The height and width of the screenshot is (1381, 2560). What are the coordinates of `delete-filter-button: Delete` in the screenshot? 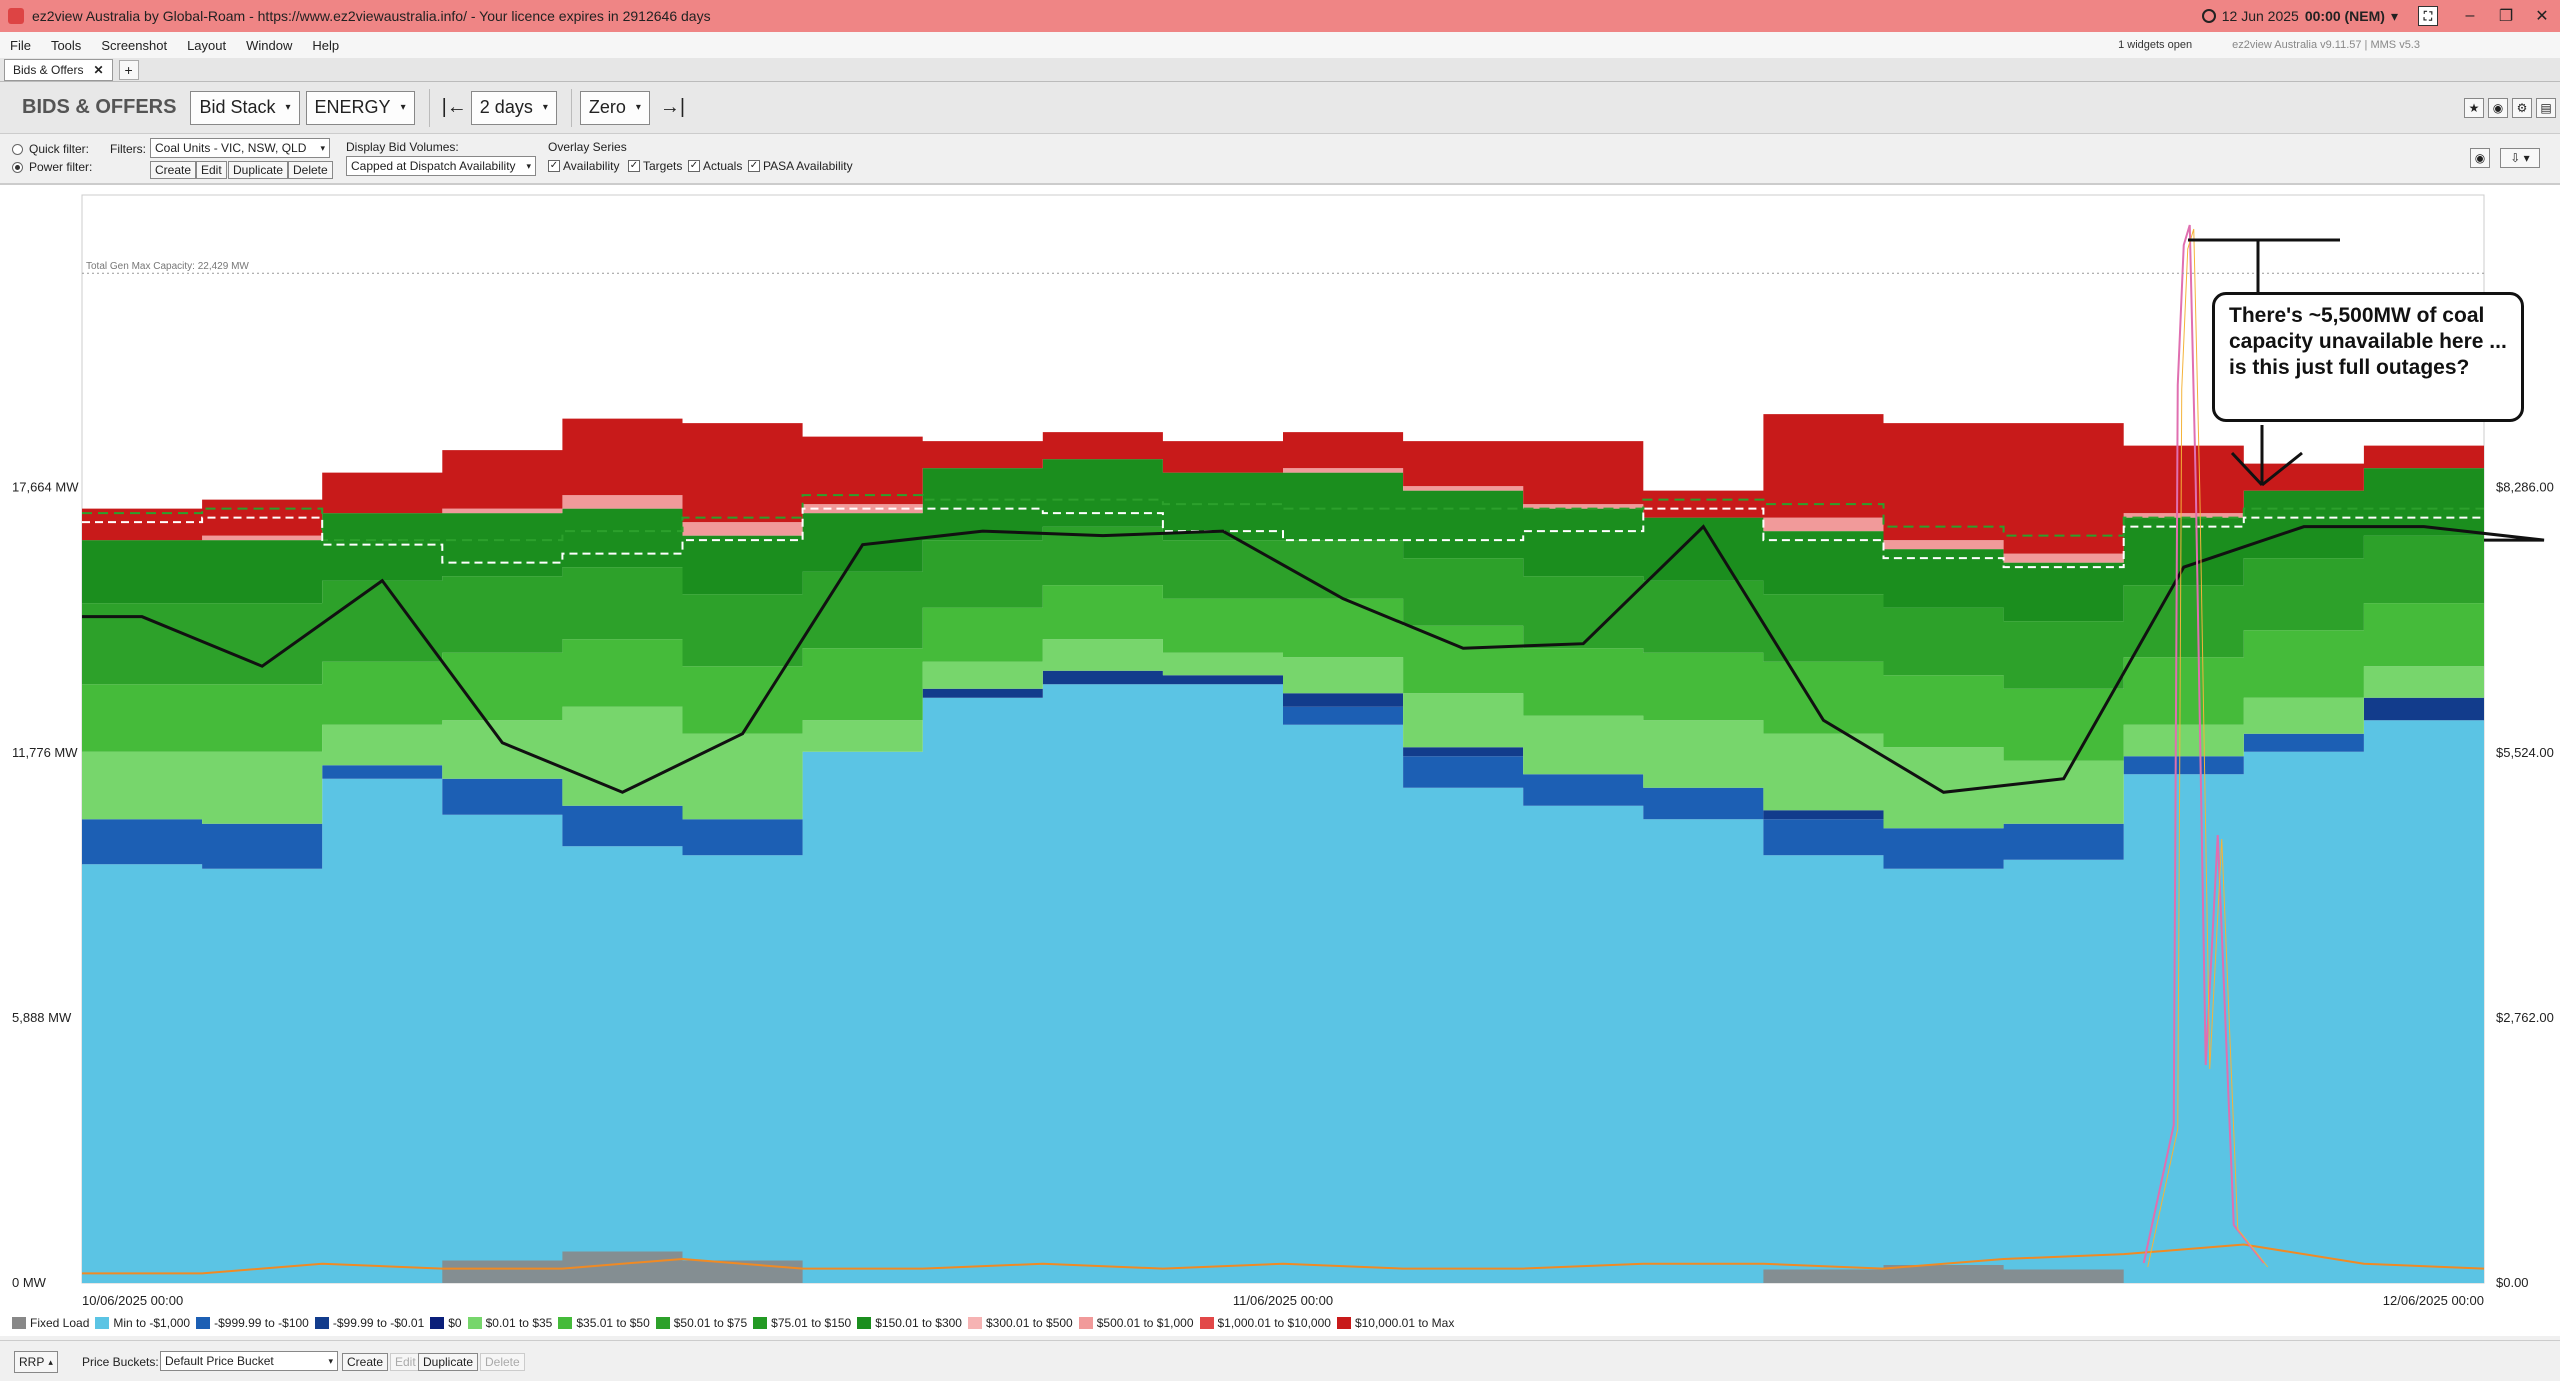 It's located at (310, 170).